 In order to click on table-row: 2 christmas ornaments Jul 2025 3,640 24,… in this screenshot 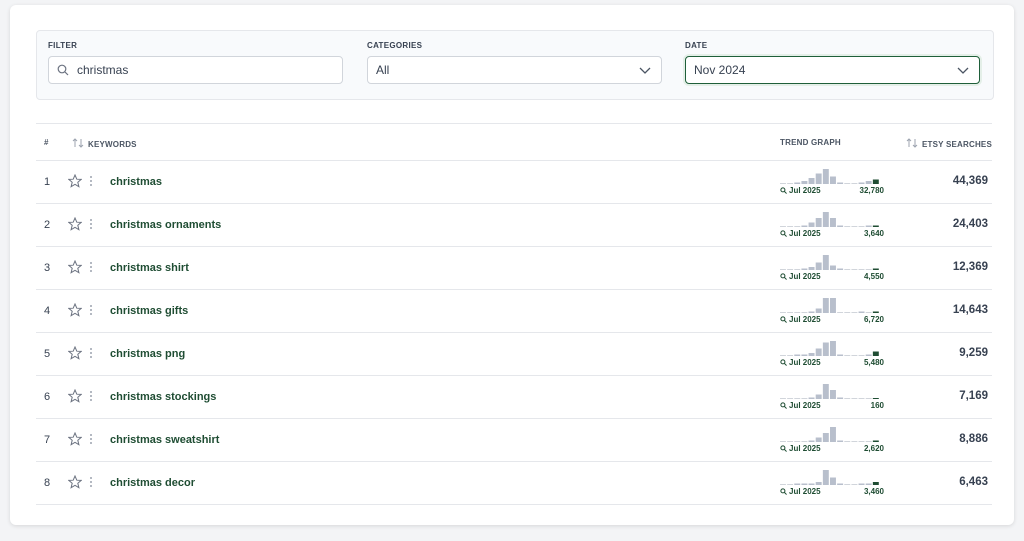, I will do `click(514, 225)`.